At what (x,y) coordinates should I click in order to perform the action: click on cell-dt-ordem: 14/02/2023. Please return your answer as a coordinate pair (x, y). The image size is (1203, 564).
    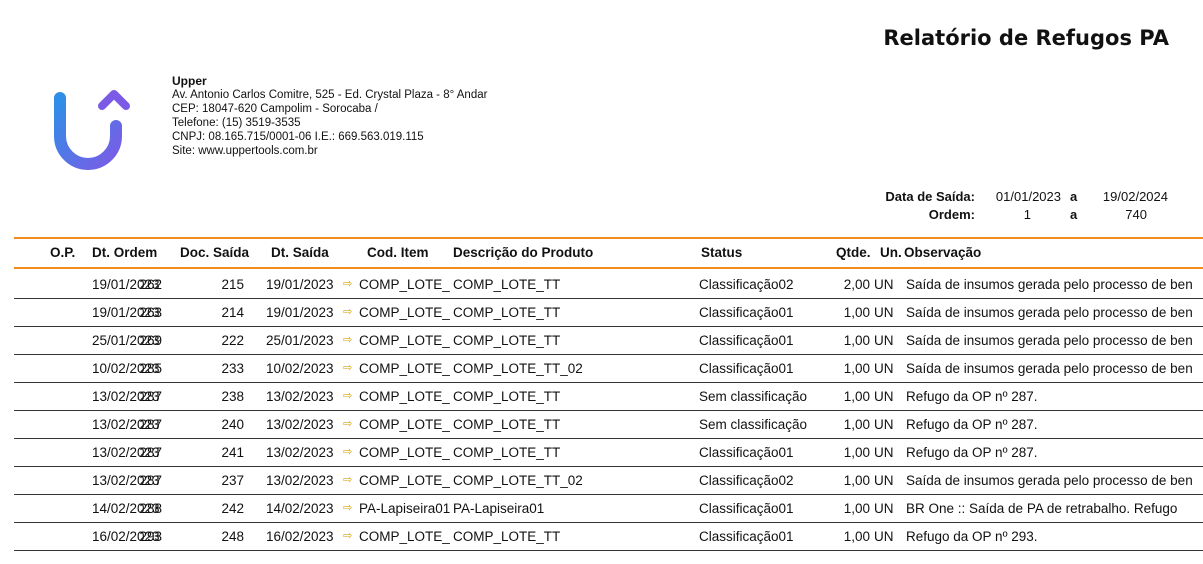
    Looking at the image, I should click on (126, 508).